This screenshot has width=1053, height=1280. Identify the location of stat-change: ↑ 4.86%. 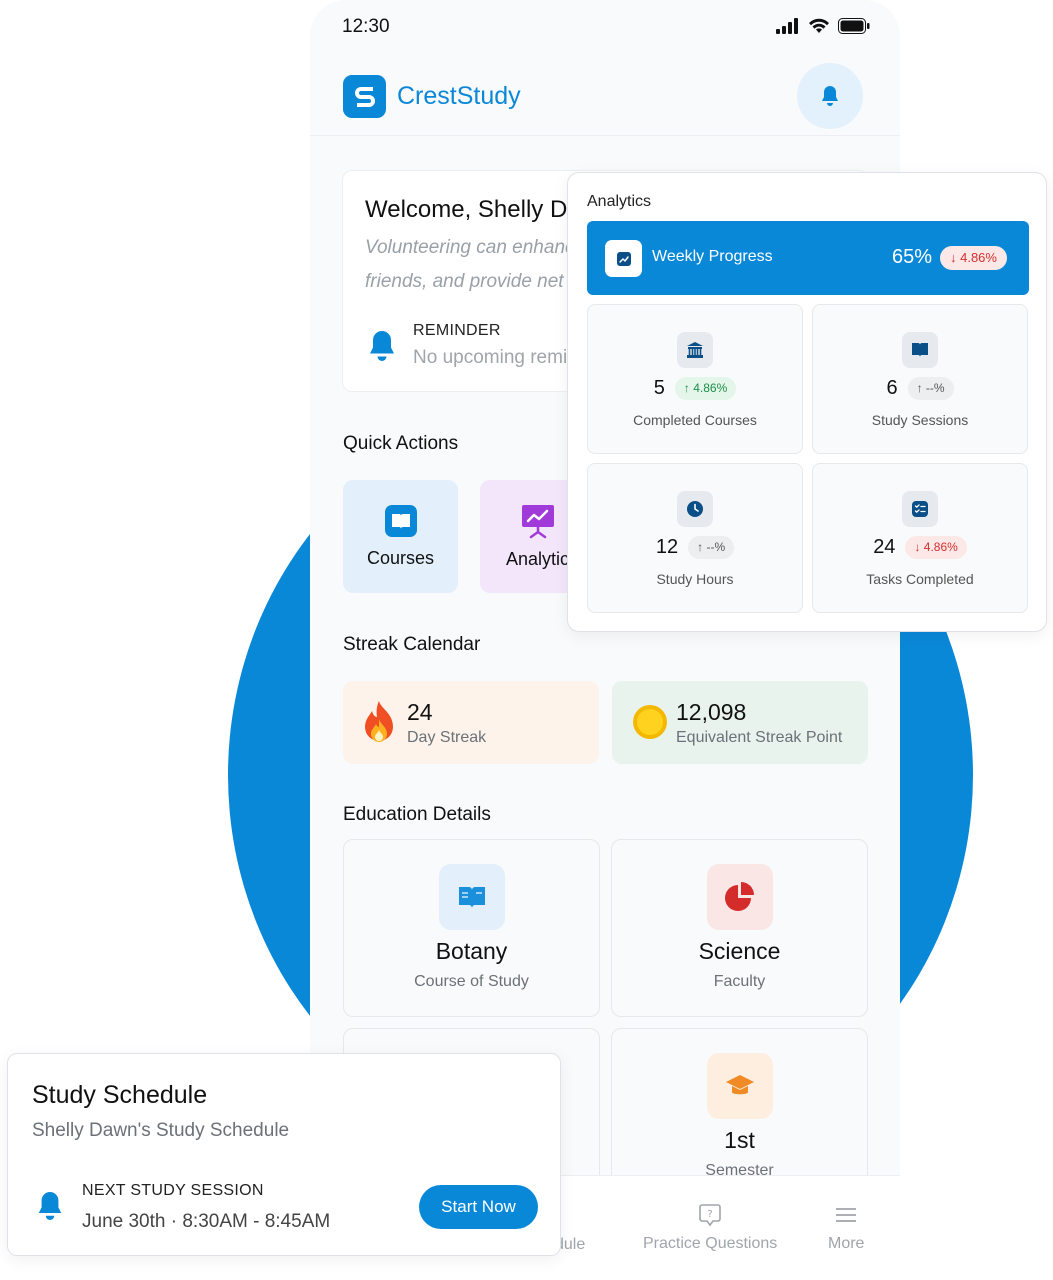
(705, 388).